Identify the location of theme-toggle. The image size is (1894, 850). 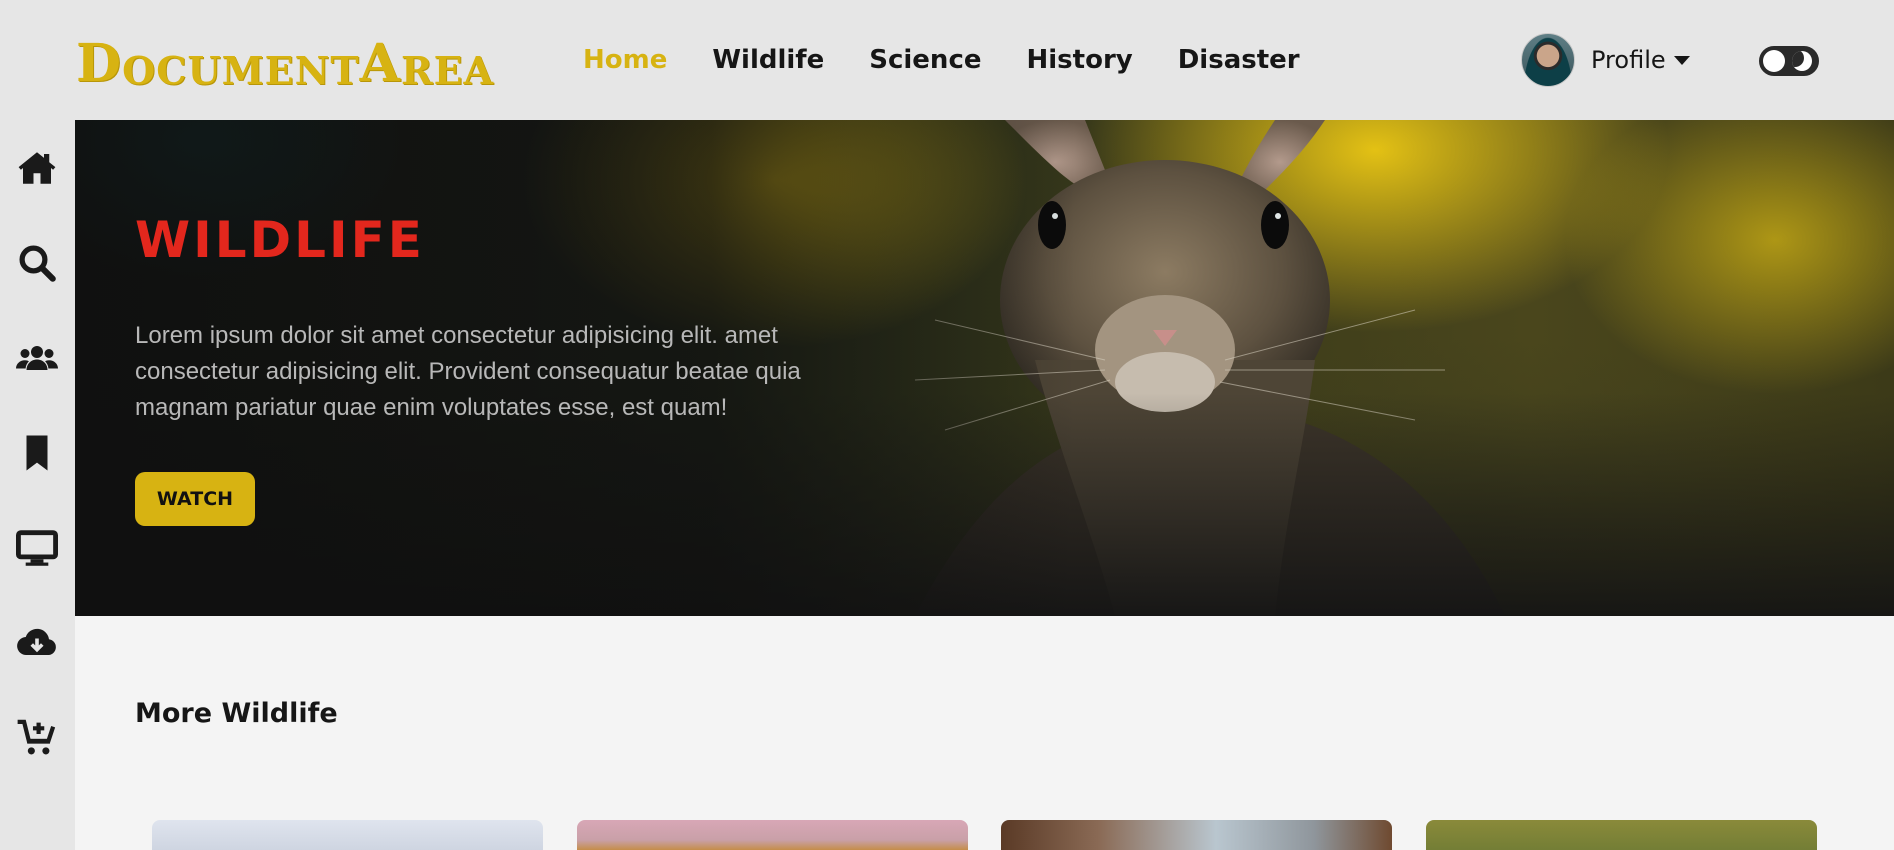
(1789, 61).